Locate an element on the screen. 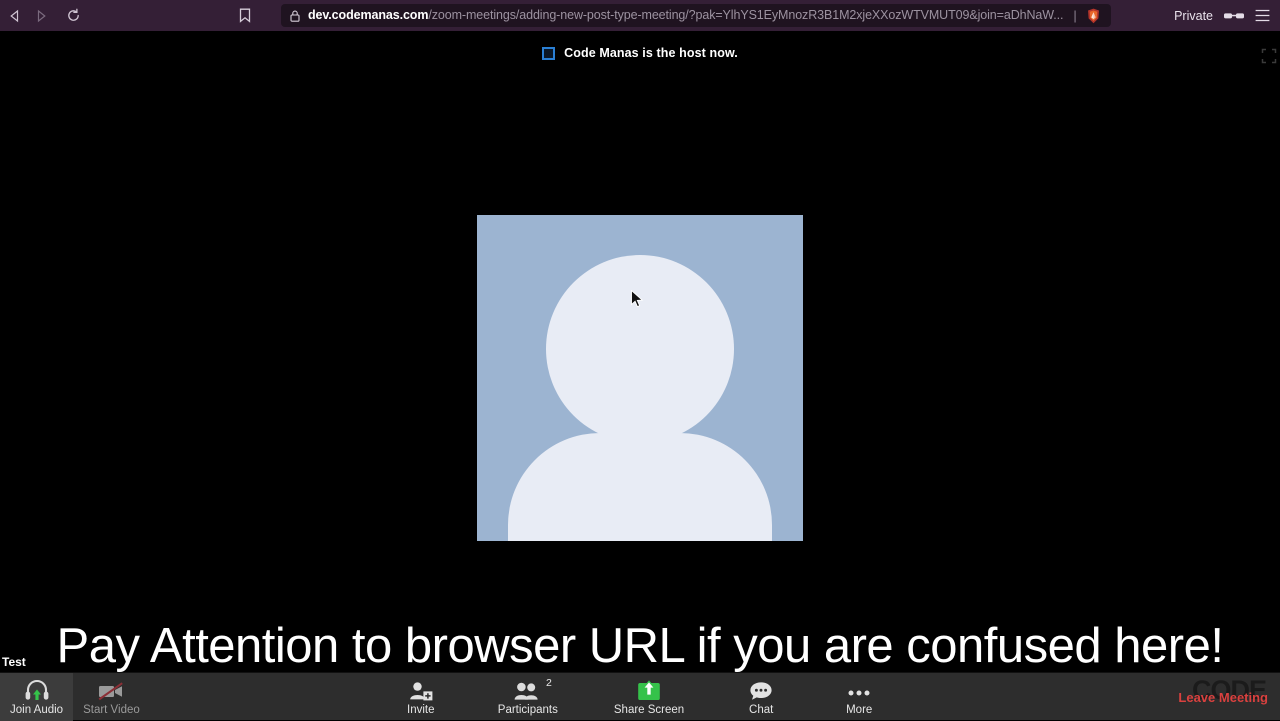 The width and height of the screenshot is (1280, 721). brave-shield-icon is located at coordinates (1093, 16).